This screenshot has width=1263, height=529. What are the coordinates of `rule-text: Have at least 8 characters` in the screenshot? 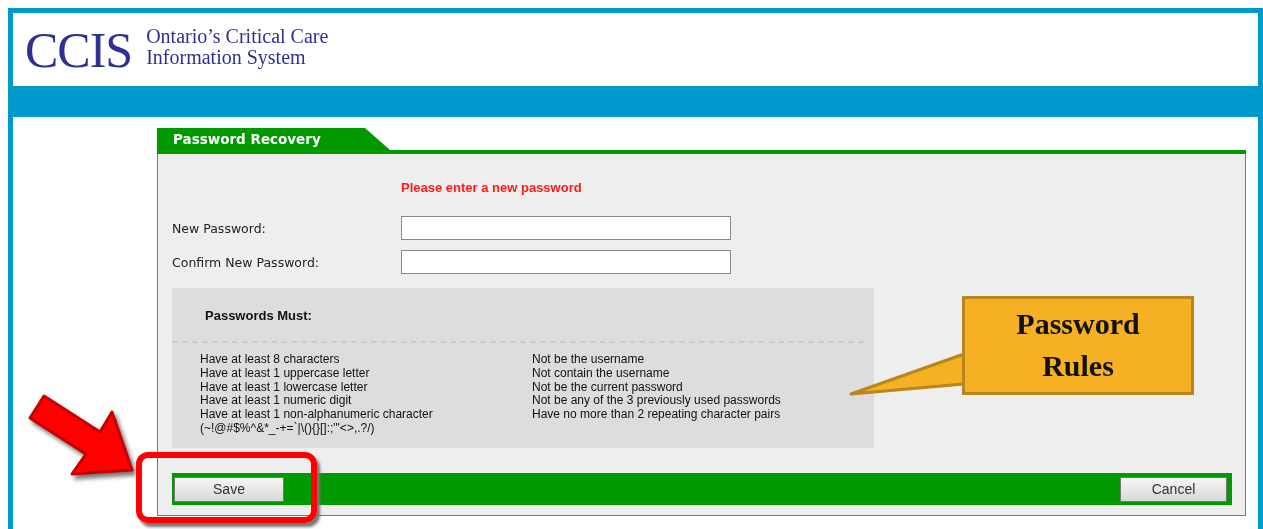 It's located at (270, 360).